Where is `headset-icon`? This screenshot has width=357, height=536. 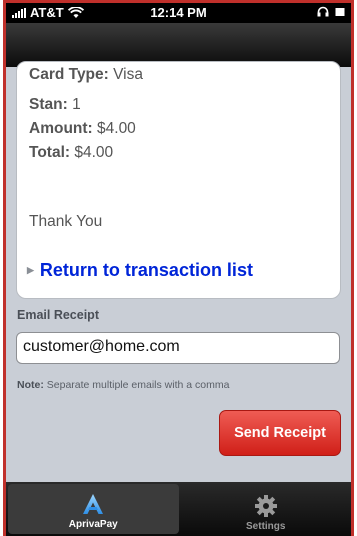 headset-icon is located at coordinates (323, 11).